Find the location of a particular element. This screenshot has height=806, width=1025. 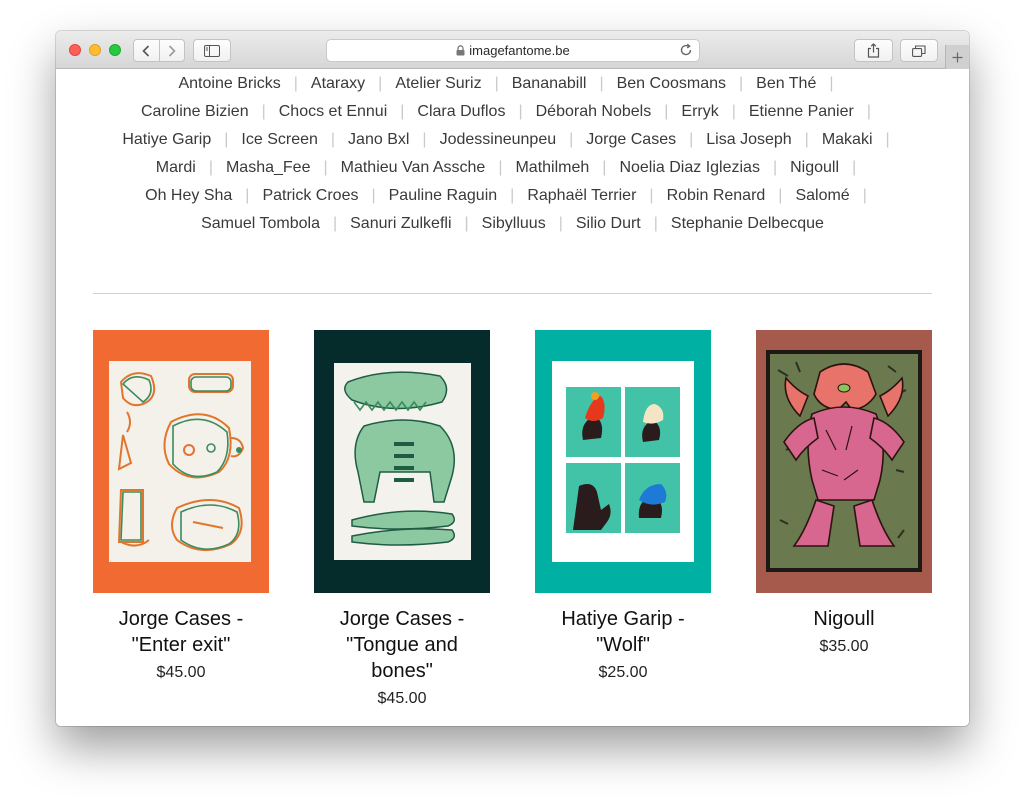

back-button is located at coordinates (146, 50).